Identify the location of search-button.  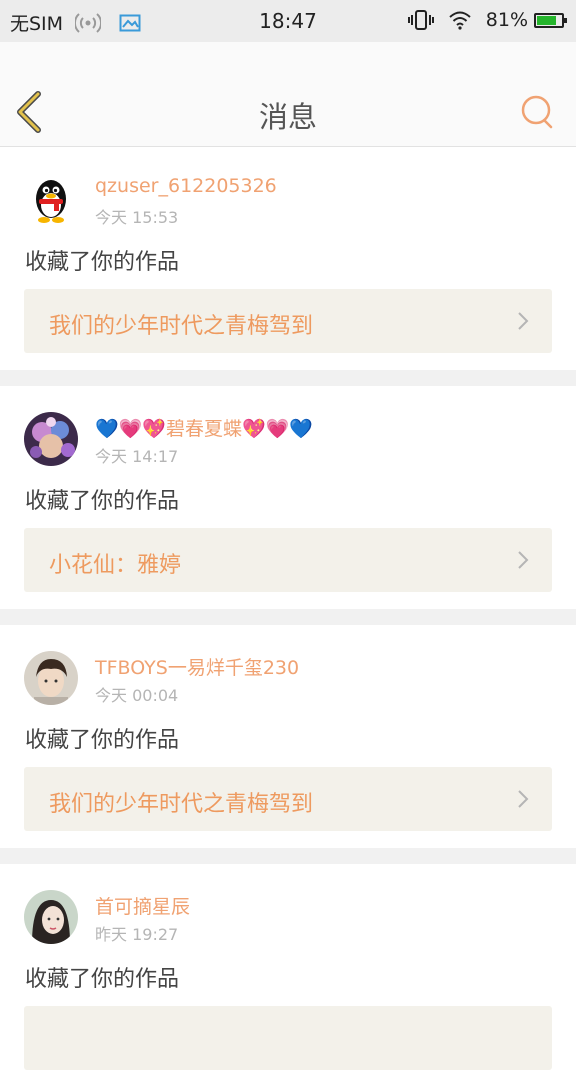
(538, 112).